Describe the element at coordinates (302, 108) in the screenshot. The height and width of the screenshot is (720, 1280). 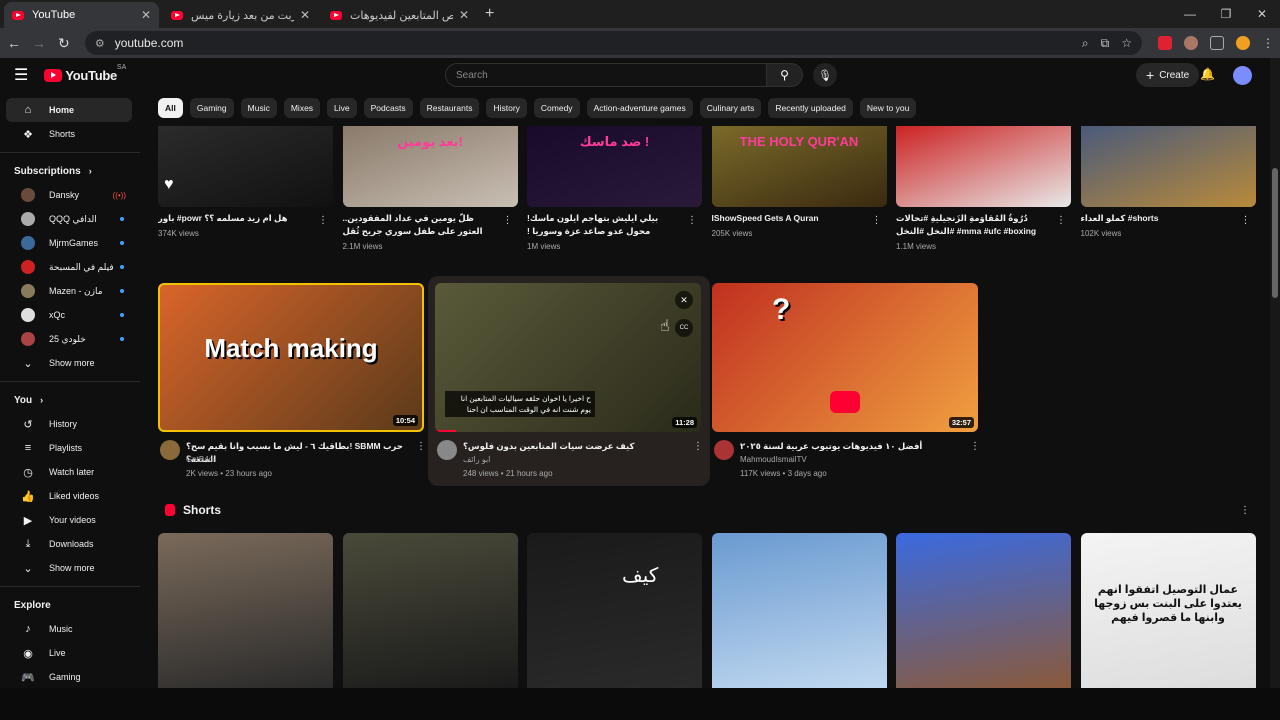
I see `chip-mixes: Mixes` at that location.